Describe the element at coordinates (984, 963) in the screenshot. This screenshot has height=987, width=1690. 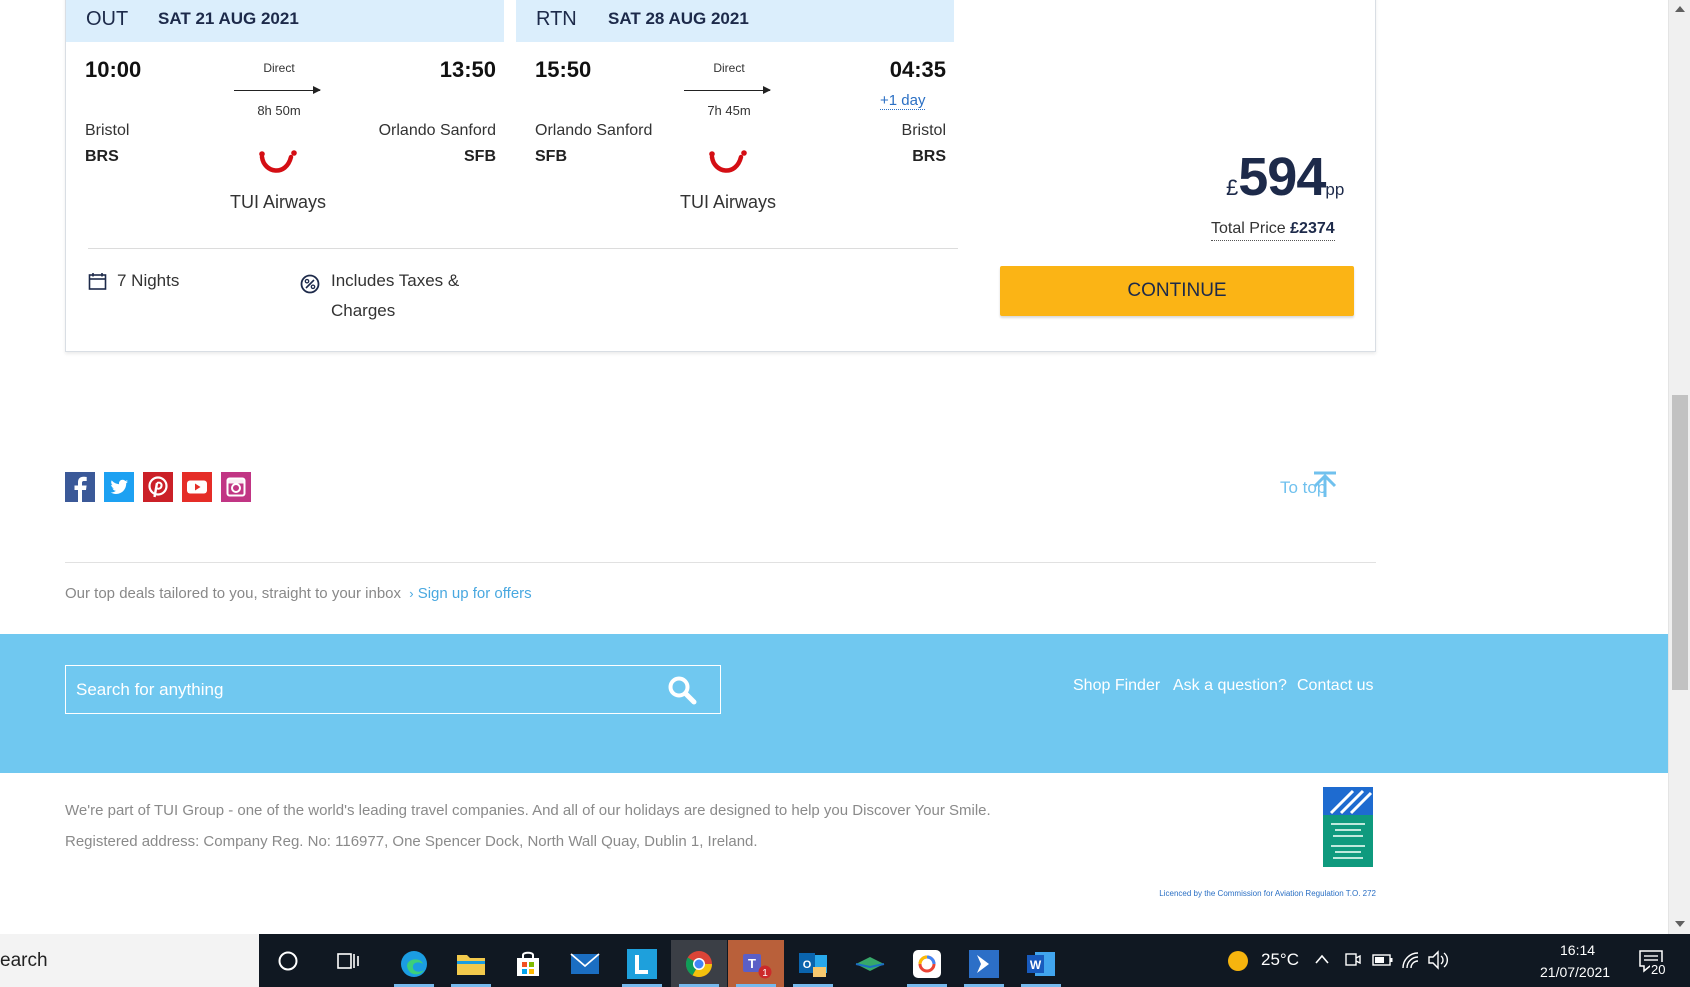
I see `power-automate-icon` at that location.